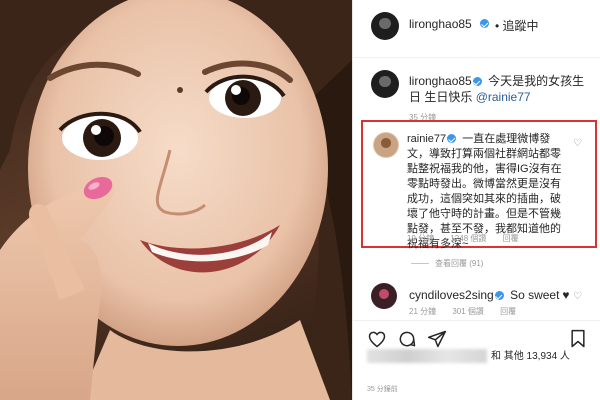 Image resolution: width=600 pixels, height=400 pixels. Describe the element at coordinates (578, 339) in the screenshot. I see `bookmark-icon` at that location.